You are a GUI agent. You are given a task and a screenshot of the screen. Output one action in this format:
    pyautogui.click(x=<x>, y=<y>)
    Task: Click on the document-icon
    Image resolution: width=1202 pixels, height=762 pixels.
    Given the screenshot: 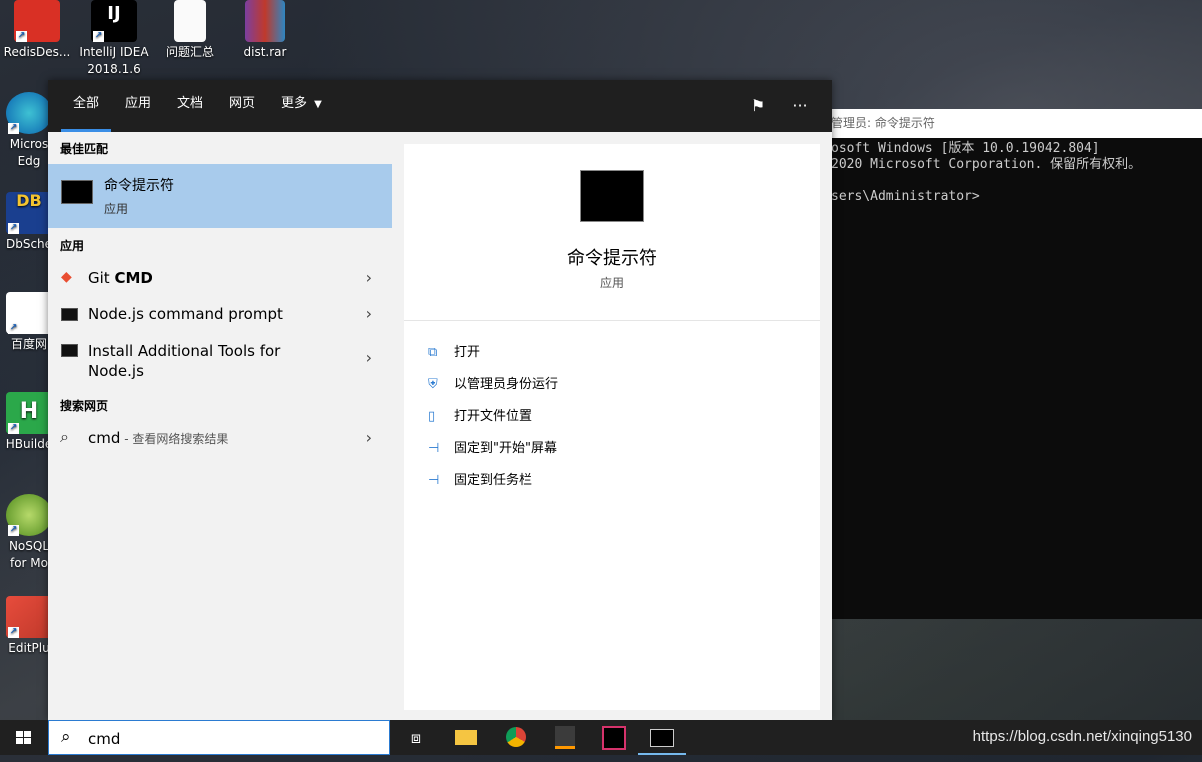 What is the action you would take?
    pyautogui.click(x=190, y=21)
    